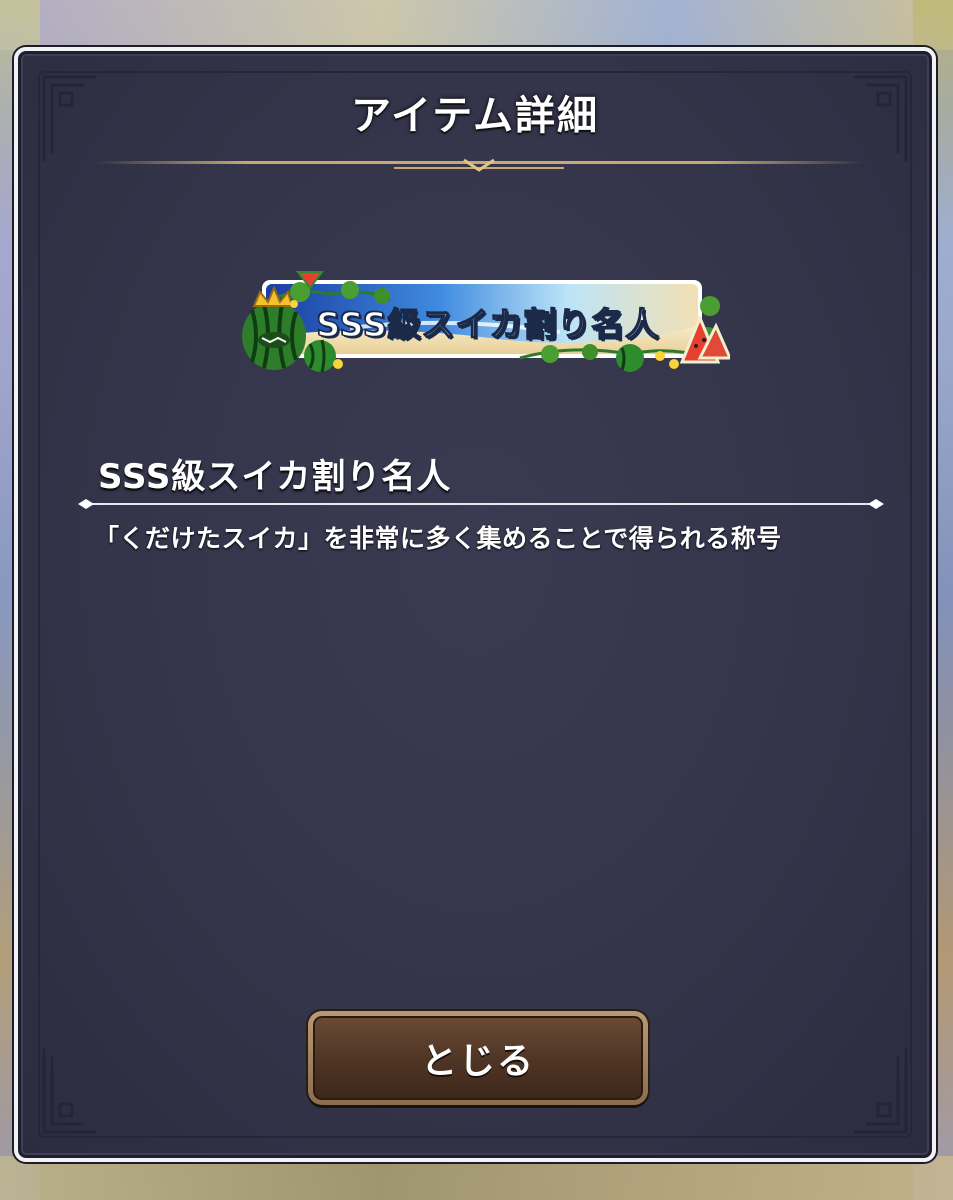 The image size is (953, 1200). What do you see at coordinates (479, 165) in the screenshot?
I see `title-divider` at bounding box center [479, 165].